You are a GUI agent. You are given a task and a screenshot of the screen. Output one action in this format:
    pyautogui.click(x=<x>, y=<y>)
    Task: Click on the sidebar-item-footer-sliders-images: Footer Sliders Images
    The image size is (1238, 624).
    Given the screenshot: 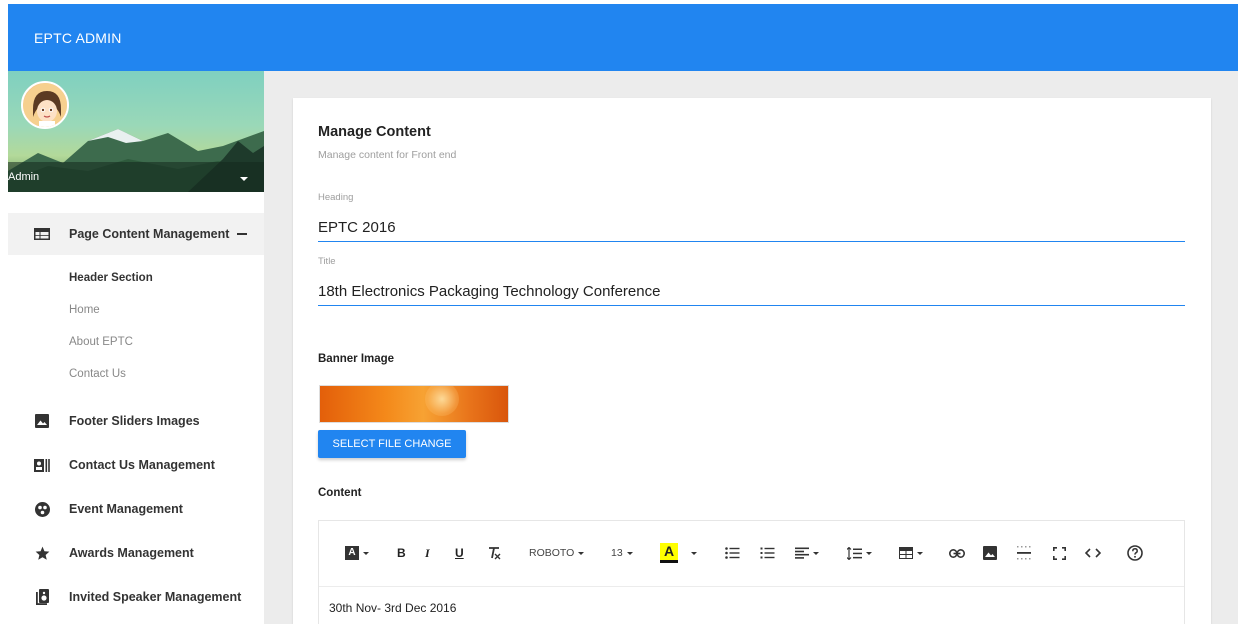 What is the action you would take?
    pyautogui.click(x=136, y=421)
    